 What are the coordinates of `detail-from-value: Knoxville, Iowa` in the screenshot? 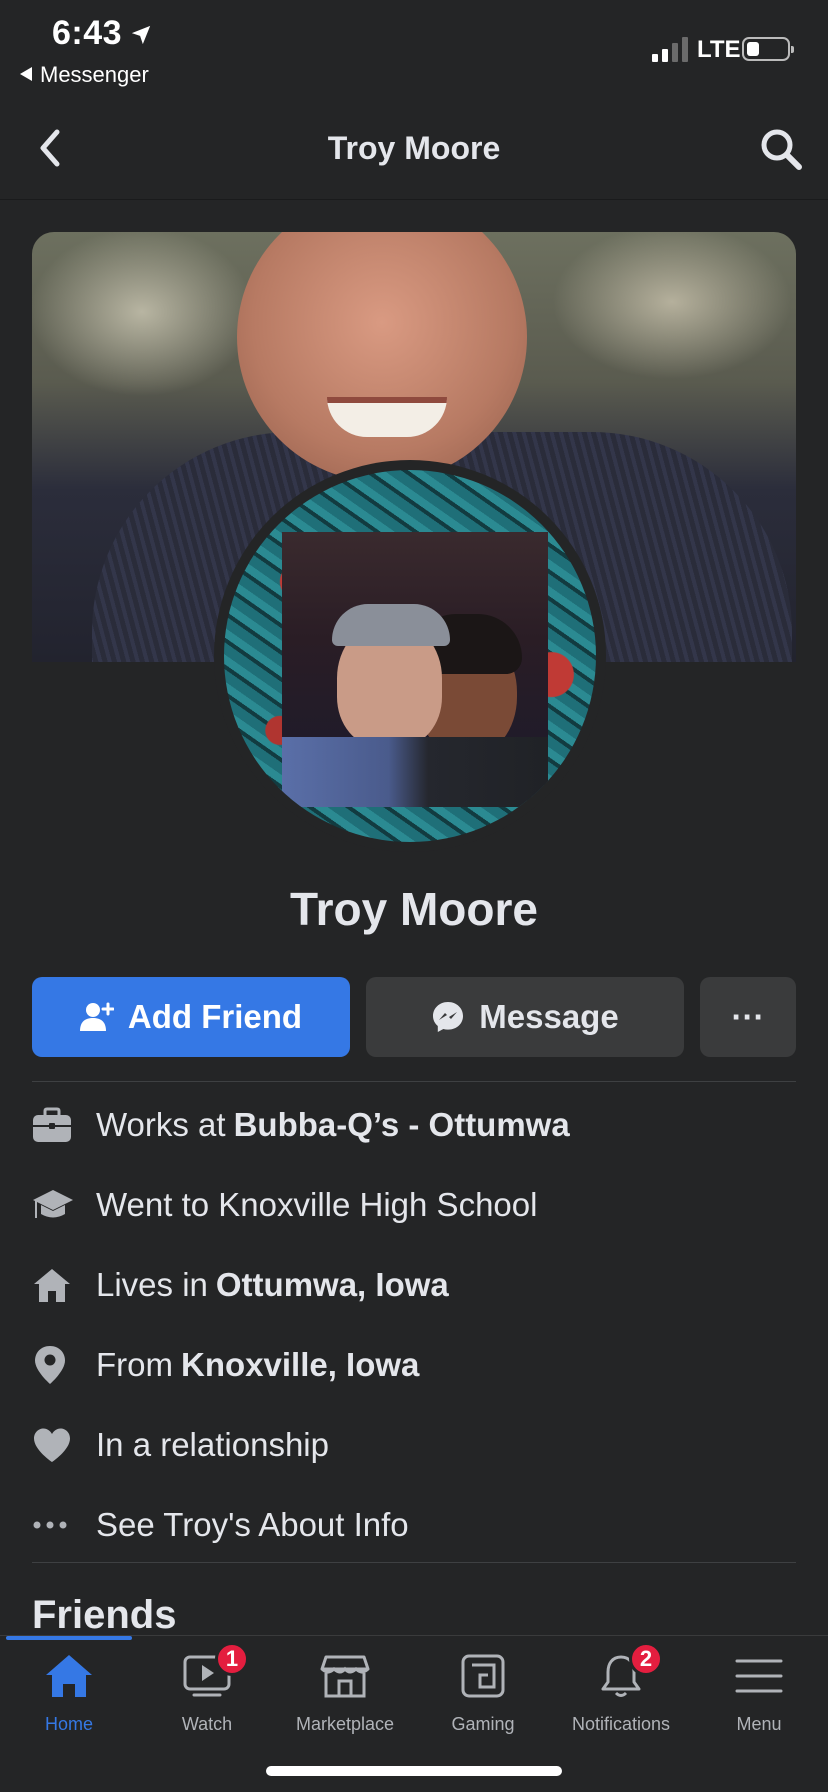 It's located at (300, 1364).